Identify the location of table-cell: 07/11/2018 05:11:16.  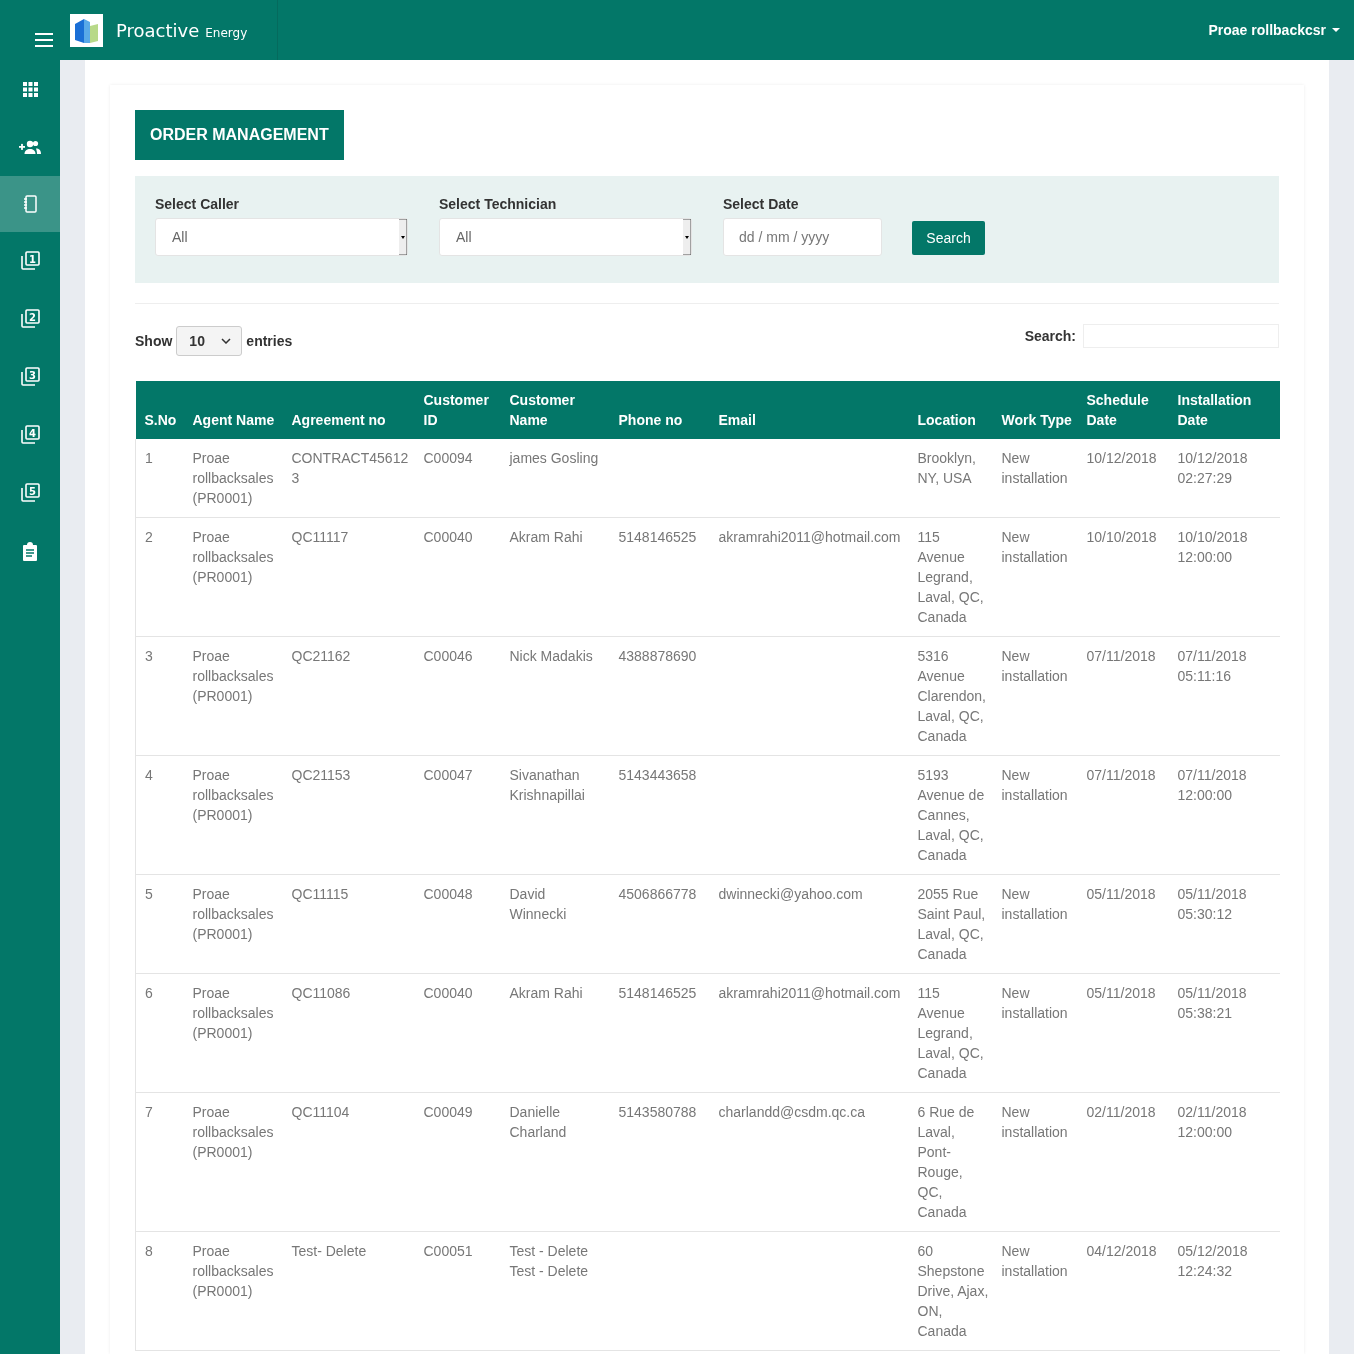
(1212, 666).